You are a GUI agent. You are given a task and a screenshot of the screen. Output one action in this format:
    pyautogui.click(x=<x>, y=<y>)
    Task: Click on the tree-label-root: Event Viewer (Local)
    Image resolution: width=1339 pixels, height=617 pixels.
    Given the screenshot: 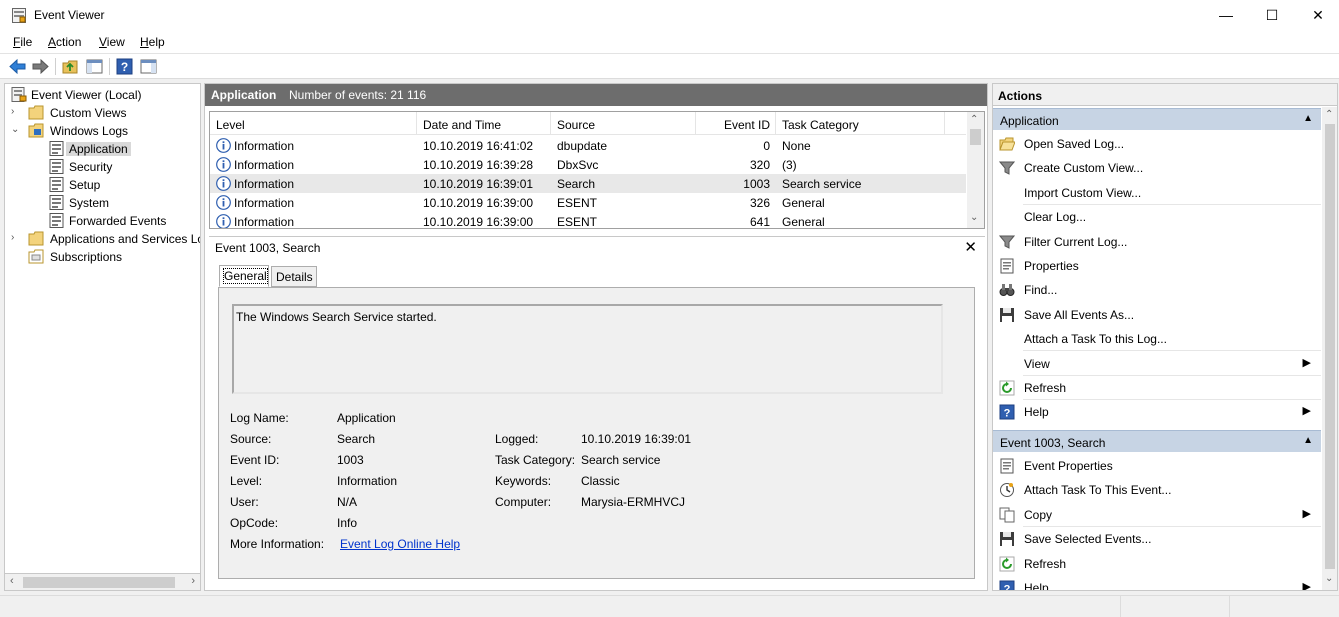 What is the action you would take?
    pyautogui.click(x=86, y=95)
    